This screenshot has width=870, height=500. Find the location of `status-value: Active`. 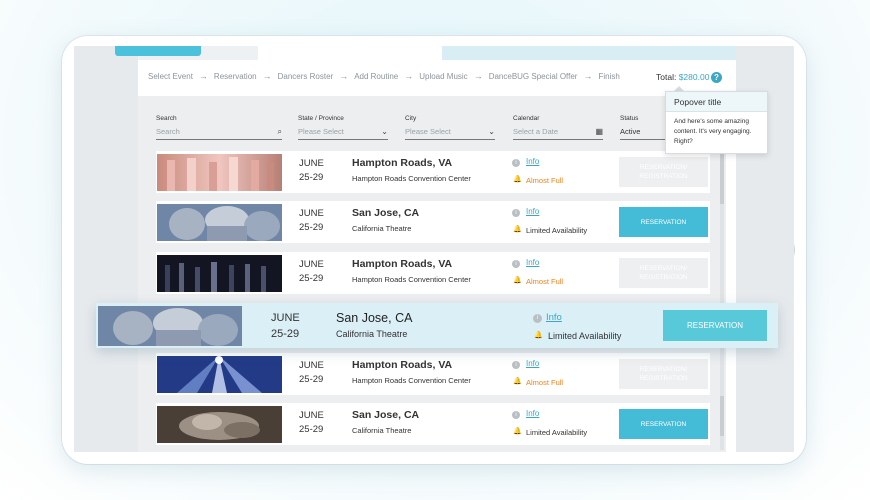

status-value: Active is located at coordinates (630, 131).